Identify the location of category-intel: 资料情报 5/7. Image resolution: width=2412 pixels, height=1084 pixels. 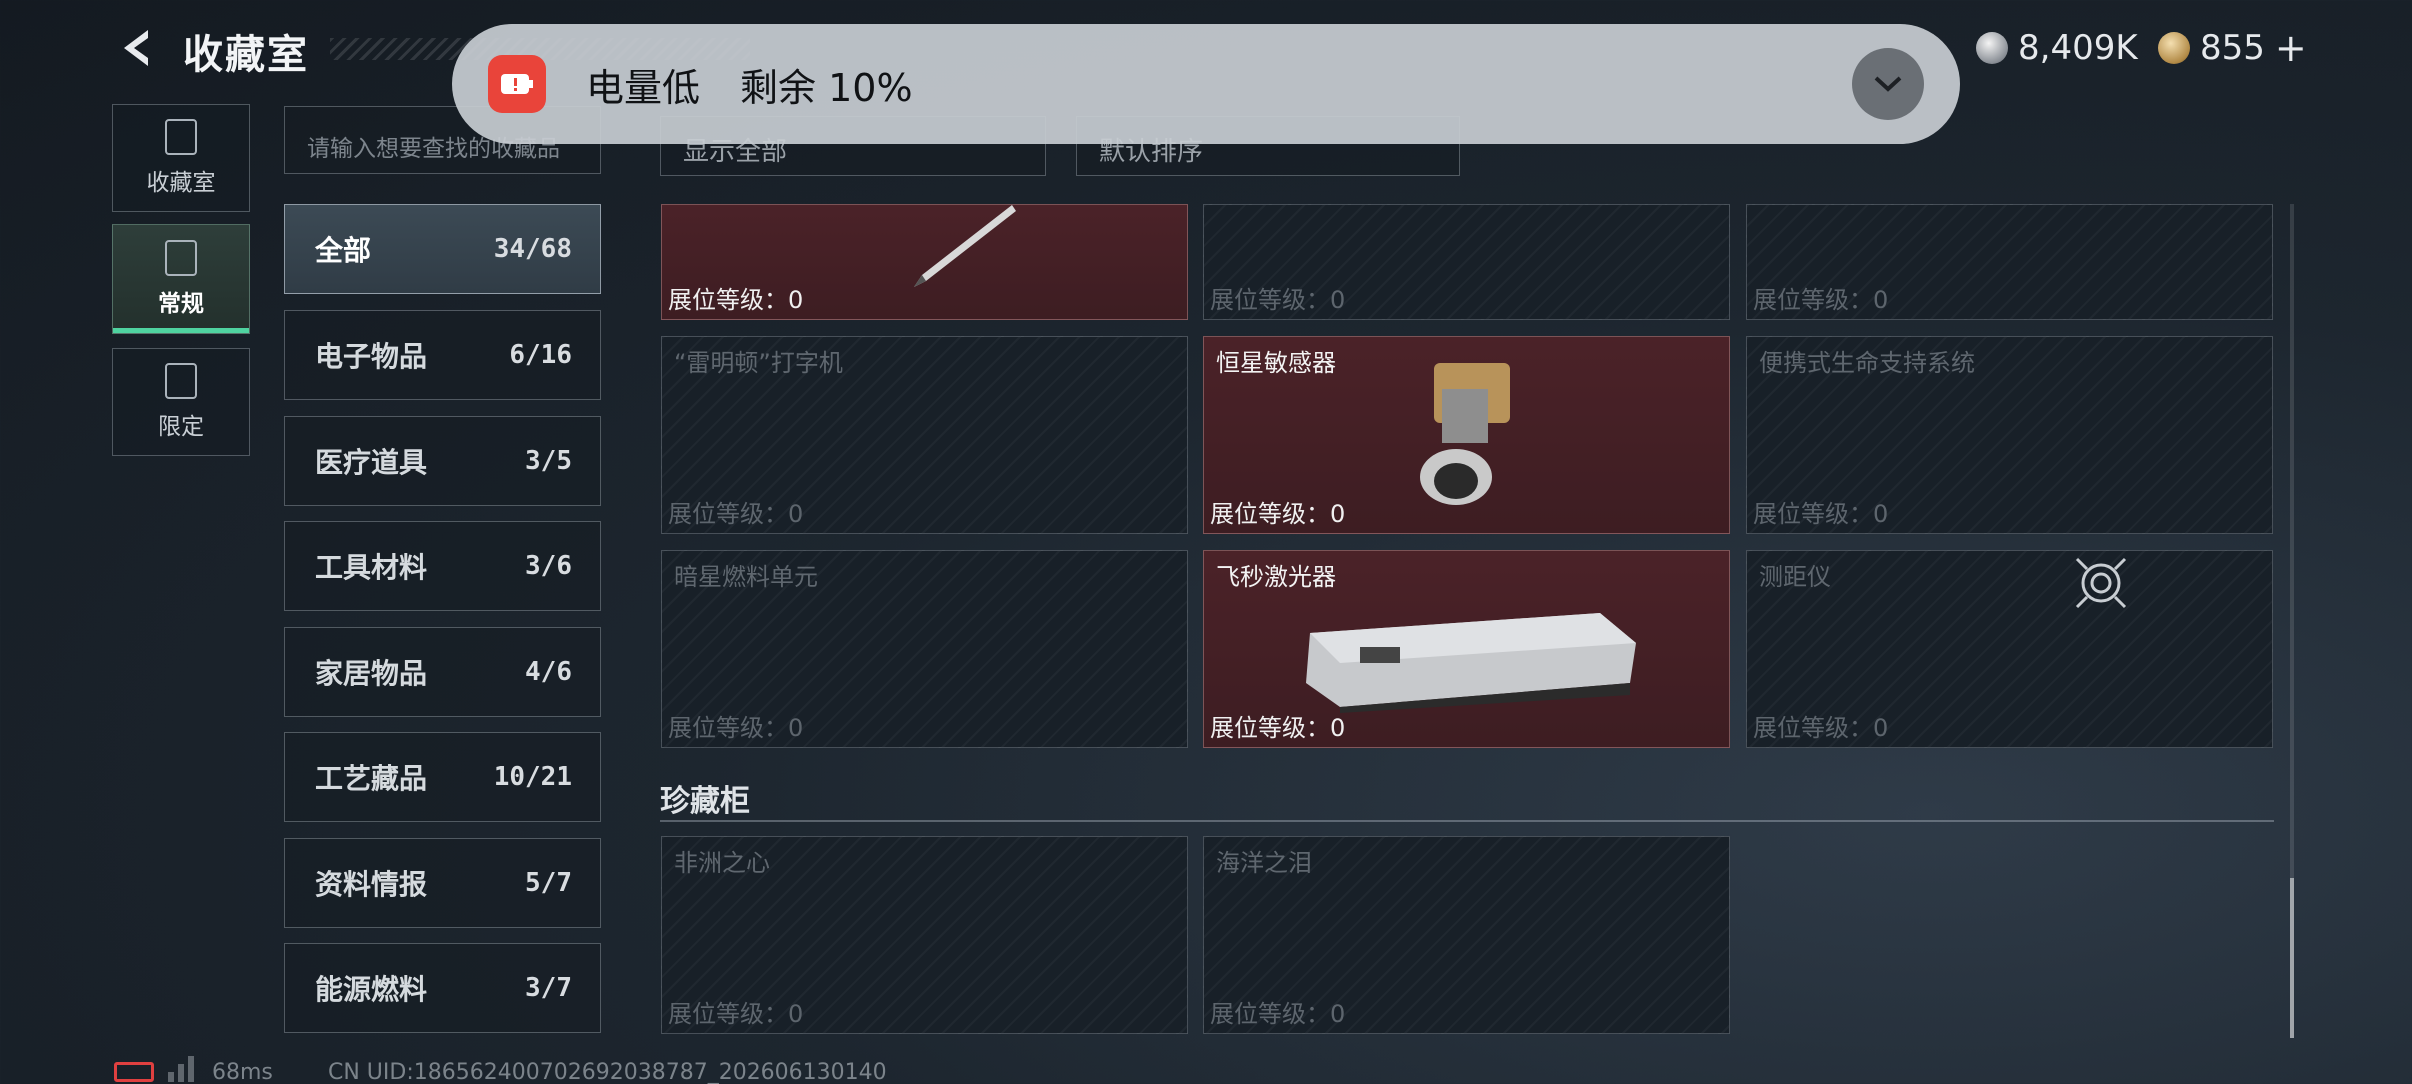
(442, 883).